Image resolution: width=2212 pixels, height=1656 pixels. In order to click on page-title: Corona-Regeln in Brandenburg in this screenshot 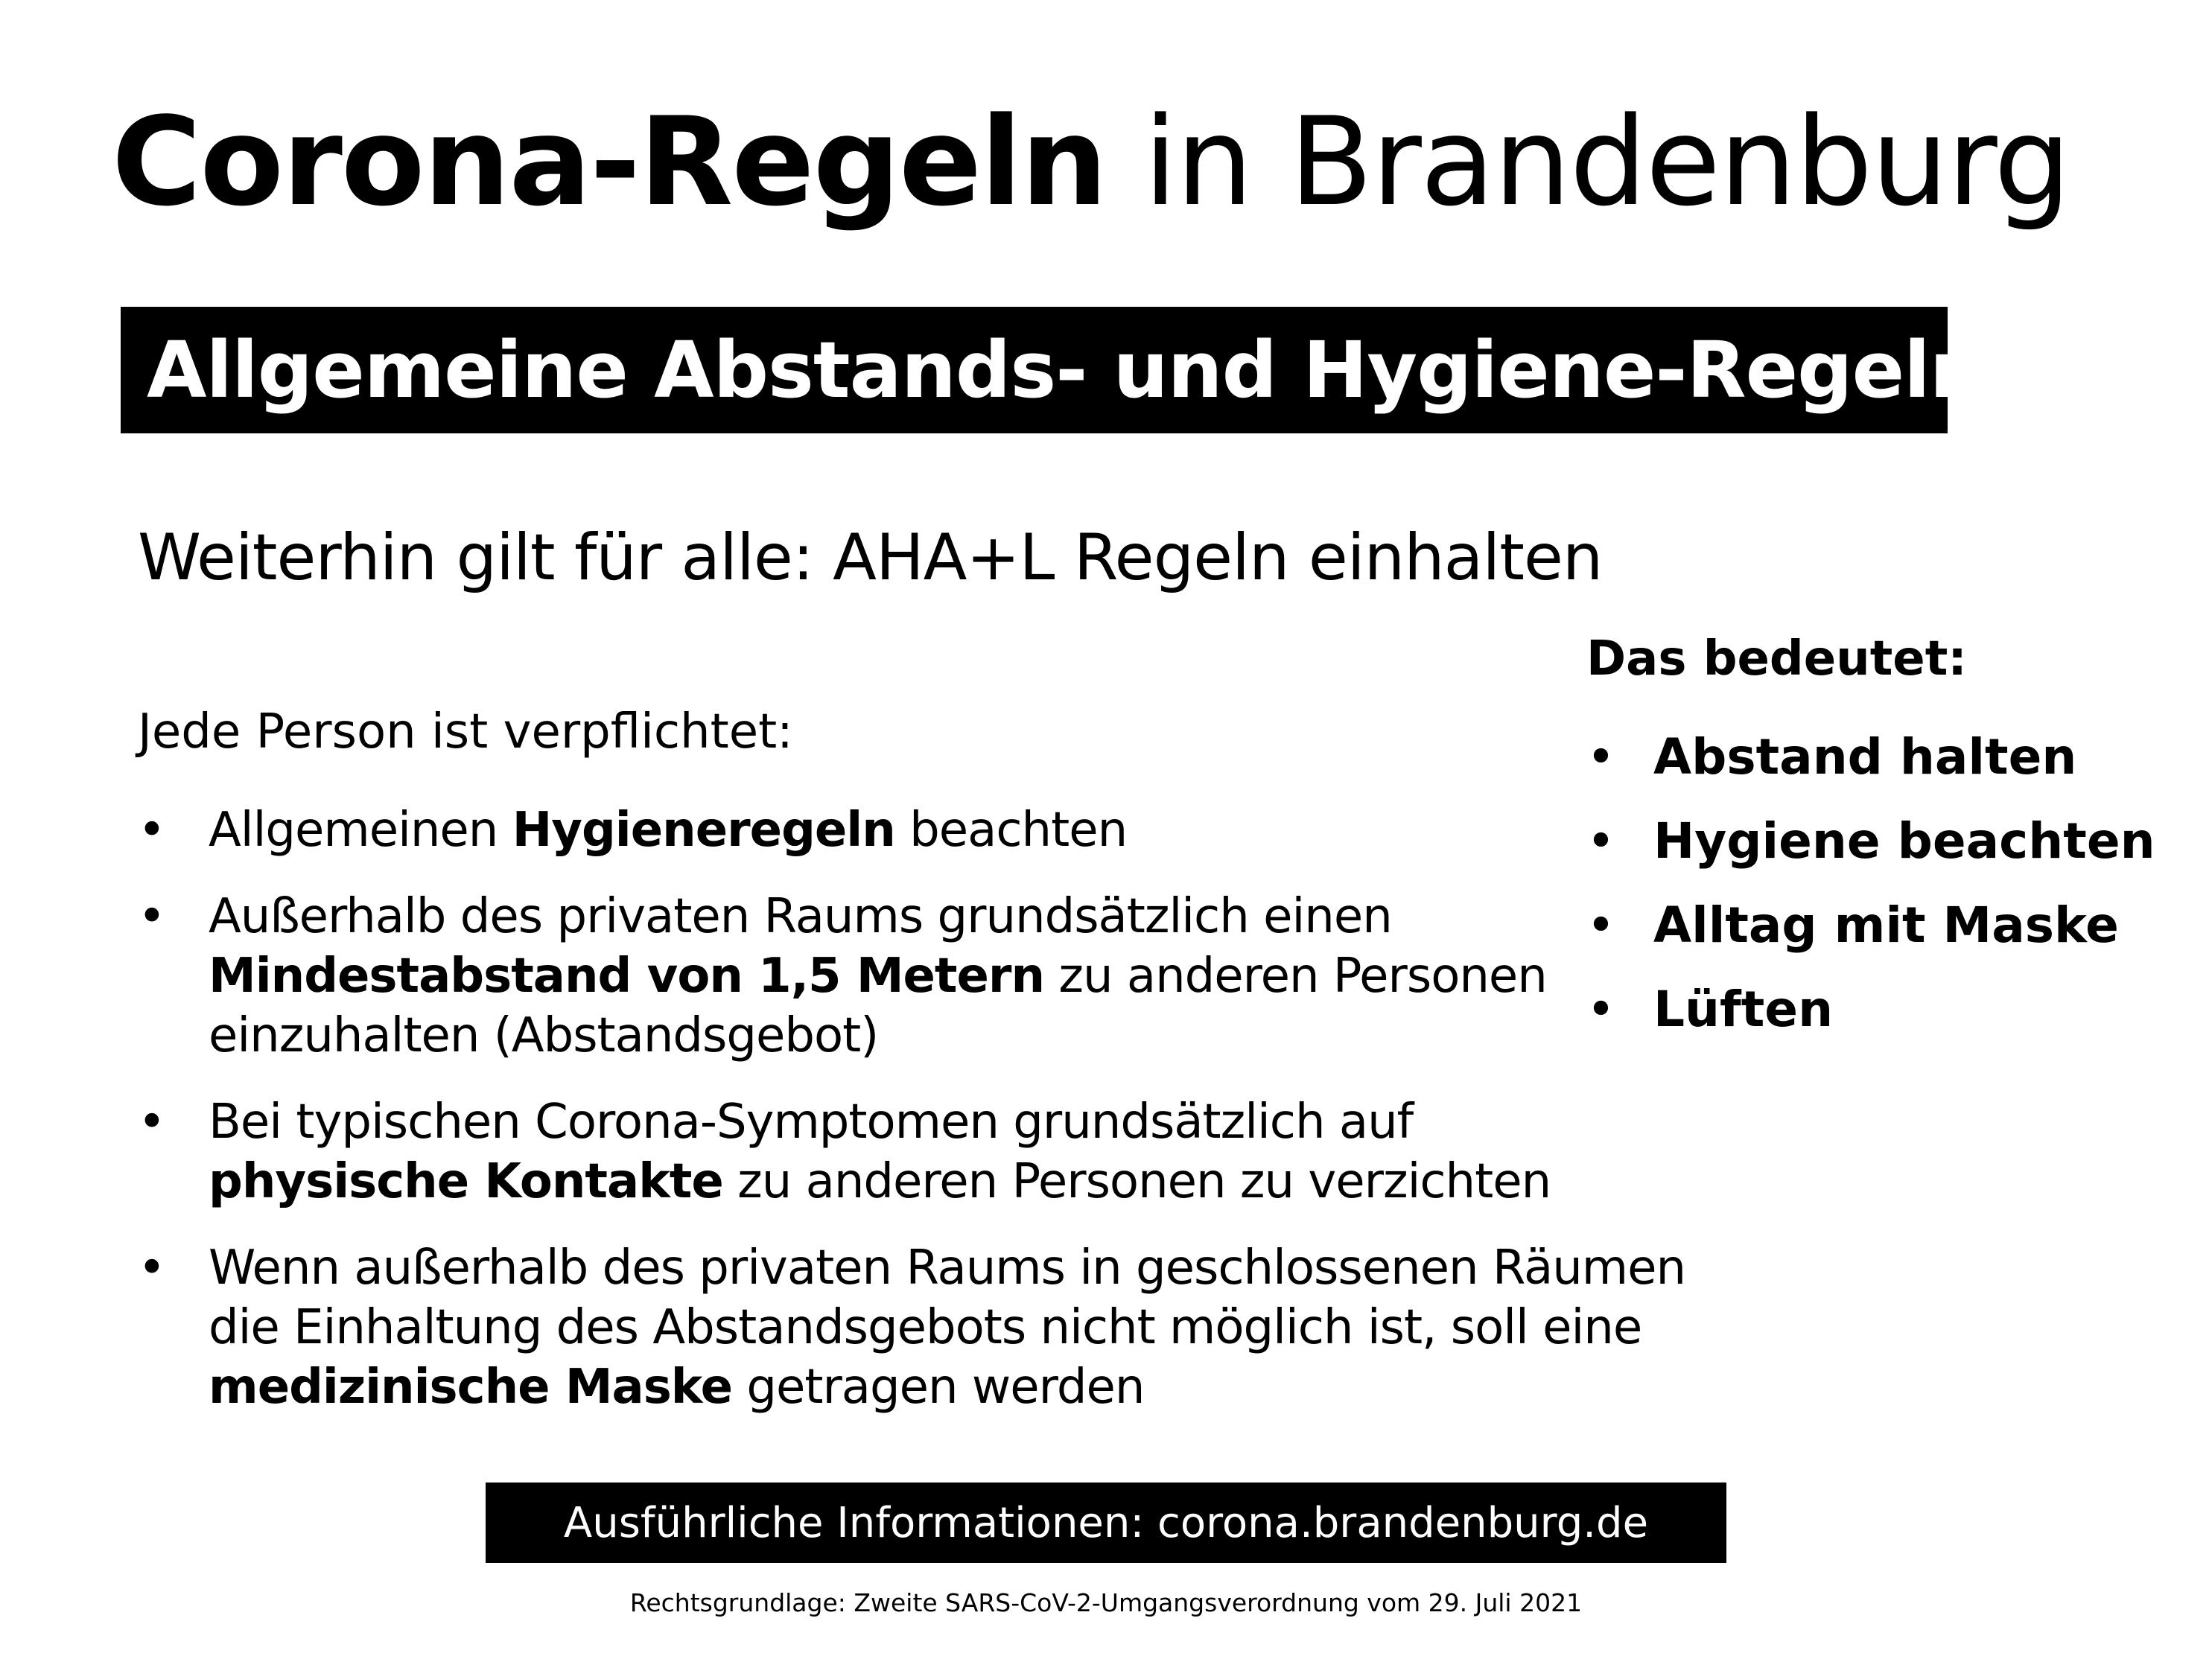, I will do `click(1091, 162)`.